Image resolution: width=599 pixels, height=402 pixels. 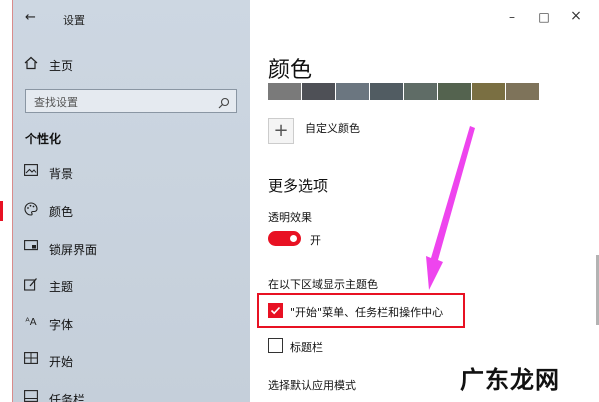 What do you see at coordinates (125, 211) in the screenshot?
I see `sidebar-item-colors: 颜色` at bounding box center [125, 211].